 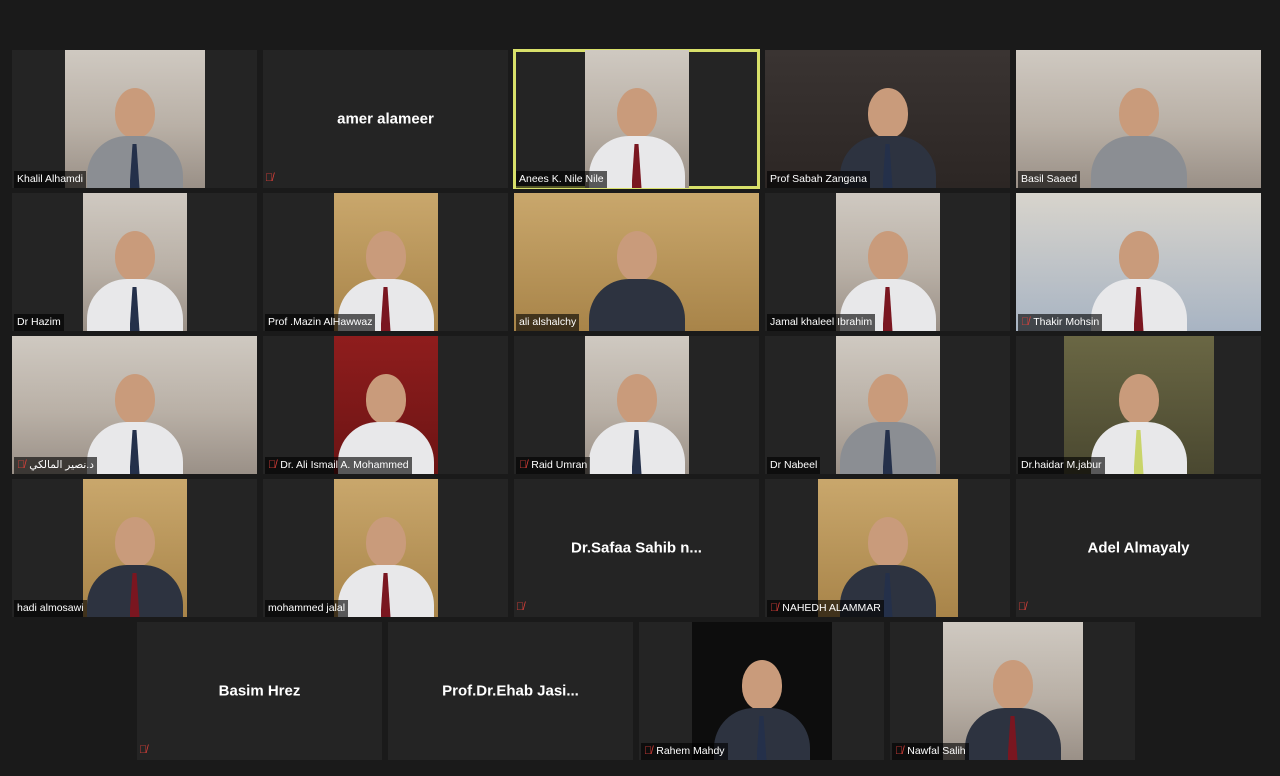 I want to click on participant-tile: Prof Sabah Zangana, so click(x=887, y=119).